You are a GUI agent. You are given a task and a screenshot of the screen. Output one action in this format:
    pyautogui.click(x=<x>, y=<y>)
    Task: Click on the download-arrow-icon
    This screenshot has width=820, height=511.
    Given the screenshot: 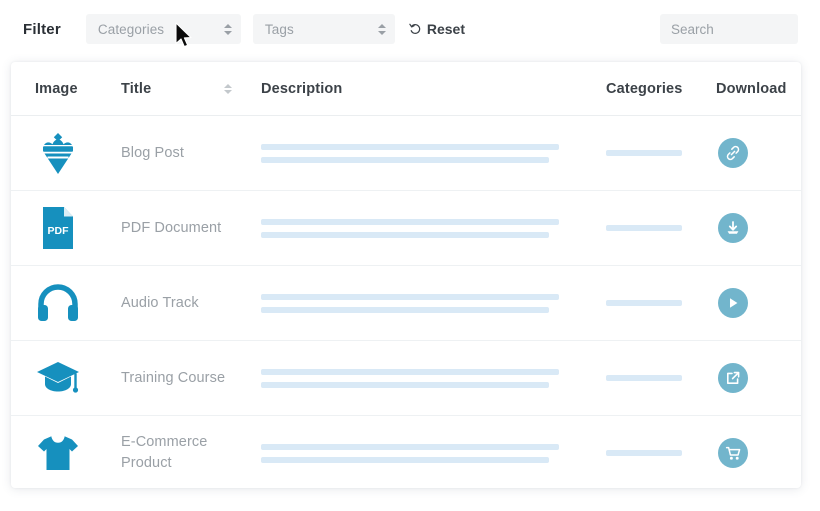 What is the action you would take?
    pyautogui.click(x=733, y=228)
    